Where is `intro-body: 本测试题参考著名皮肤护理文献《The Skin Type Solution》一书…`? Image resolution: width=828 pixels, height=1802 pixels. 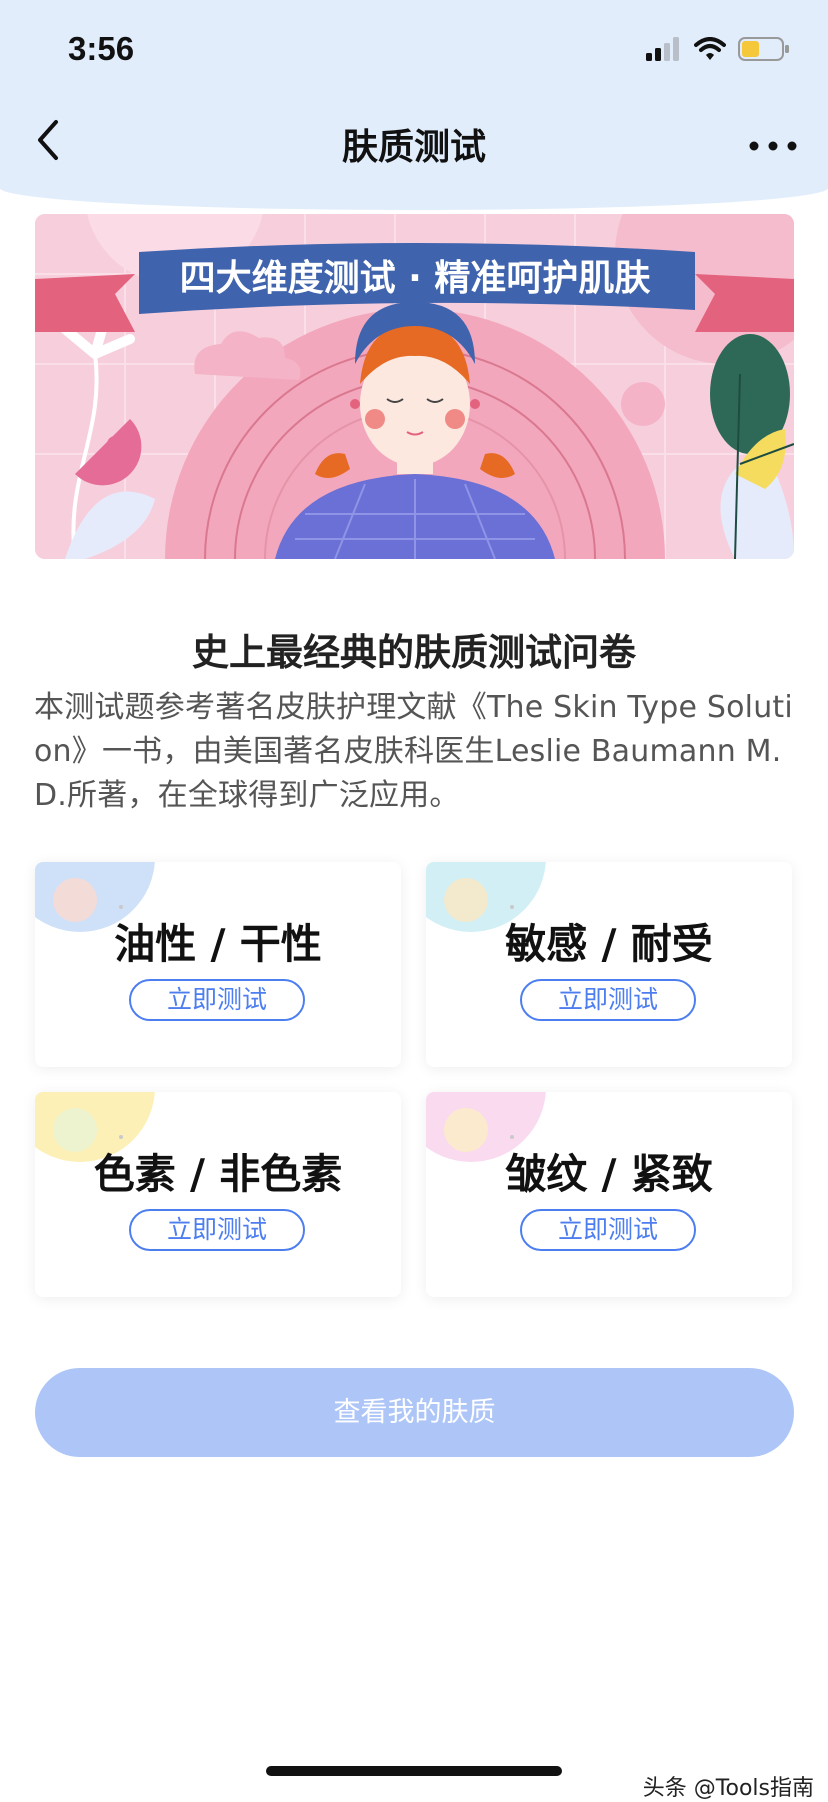
intro-body: 本测试题参考著名皮肤护理文献《The Skin Type Solution》一书… is located at coordinates (413, 751).